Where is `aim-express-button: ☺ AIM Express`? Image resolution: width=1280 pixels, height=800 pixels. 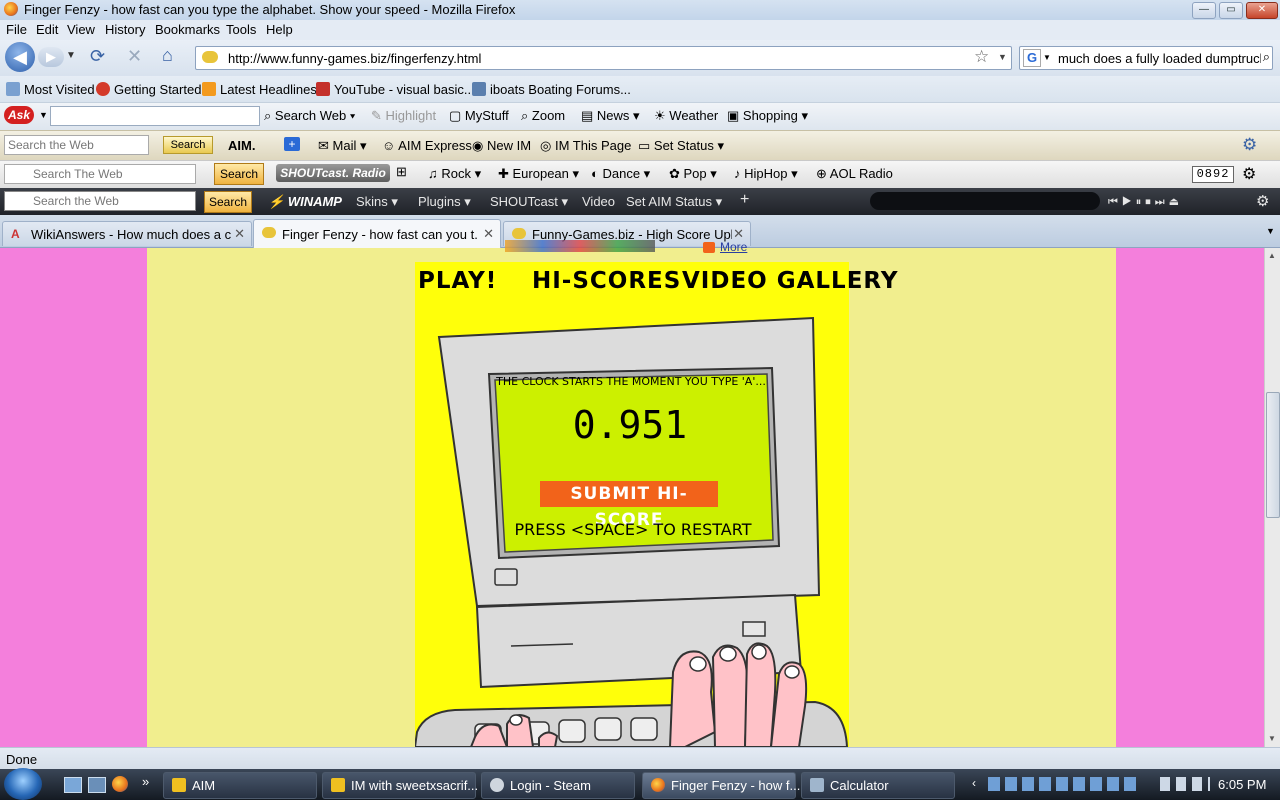
aim-express-button: ☺ AIM Express is located at coordinates (427, 145).